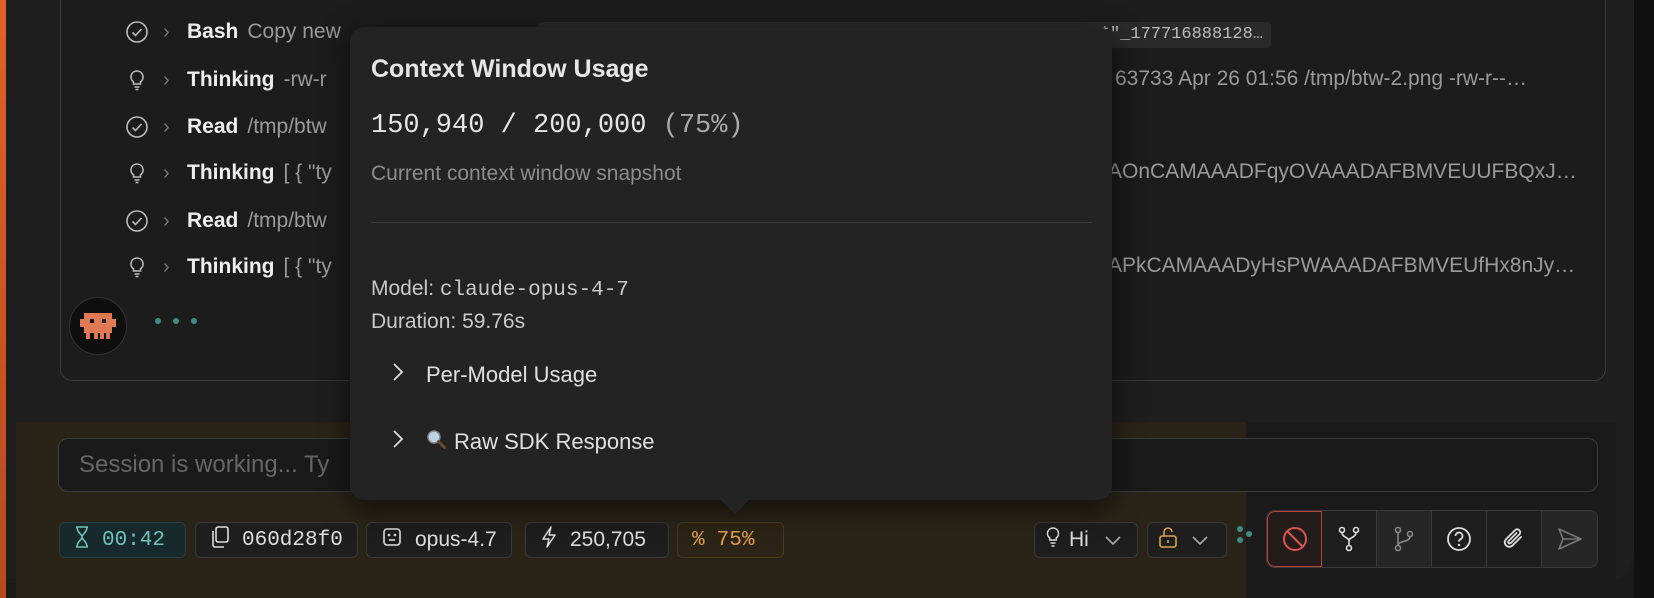  What do you see at coordinates (213, 31) in the screenshot?
I see `tool-kind: Bash` at bounding box center [213, 31].